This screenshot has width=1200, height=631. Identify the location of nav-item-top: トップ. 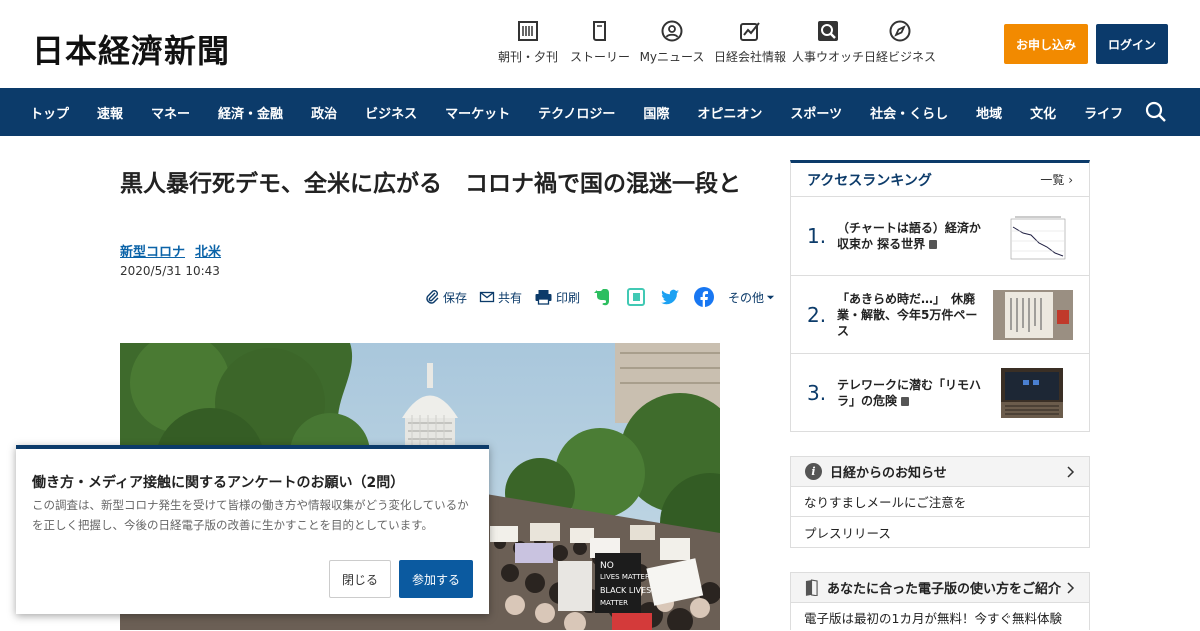
(49, 112).